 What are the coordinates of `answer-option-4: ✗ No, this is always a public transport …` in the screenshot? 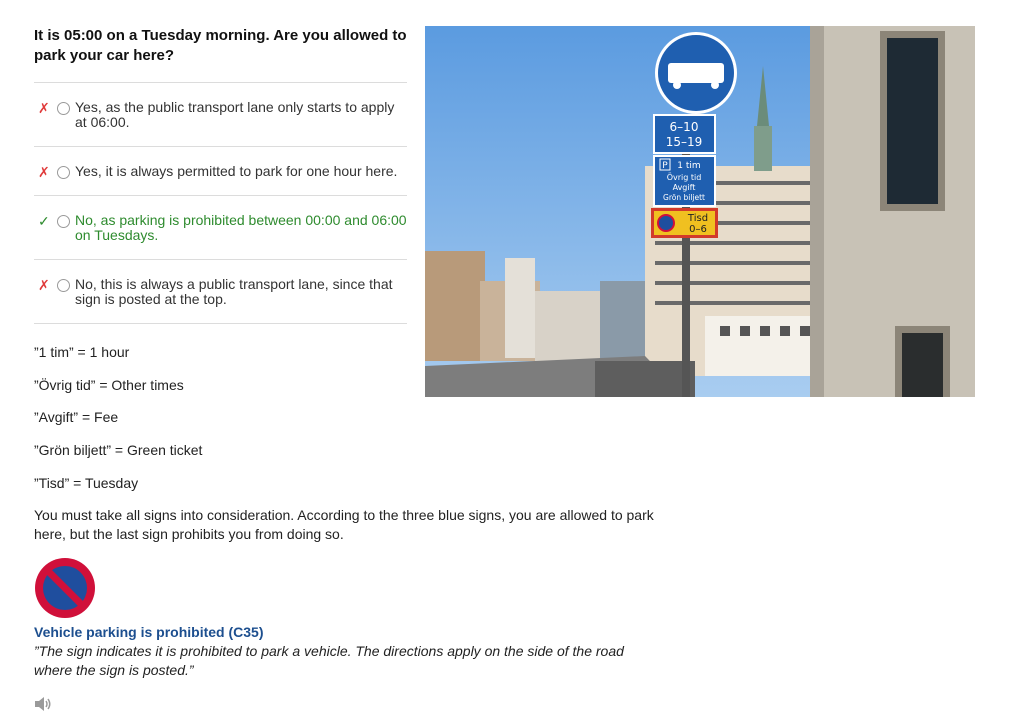 It's located at (220, 291).